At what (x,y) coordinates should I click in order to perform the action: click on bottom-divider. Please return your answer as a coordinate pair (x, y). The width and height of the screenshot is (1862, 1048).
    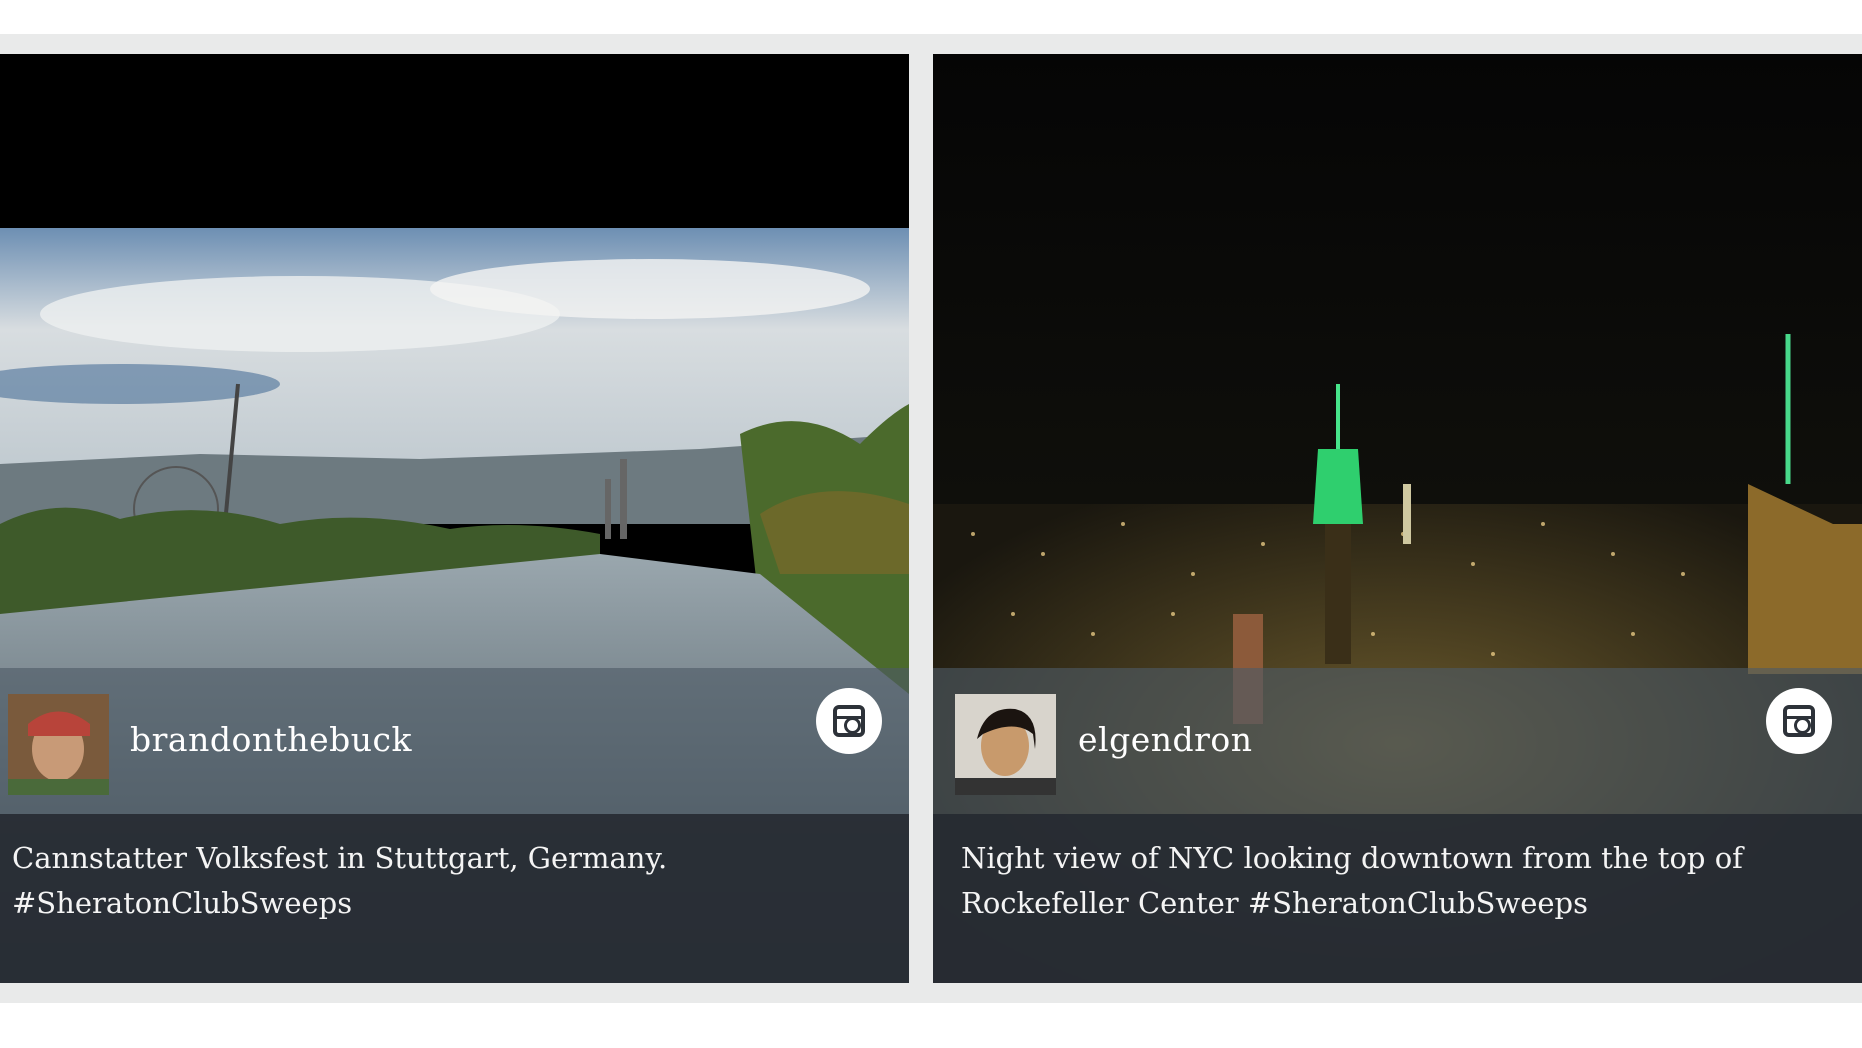
    Looking at the image, I should click on (931, 993).